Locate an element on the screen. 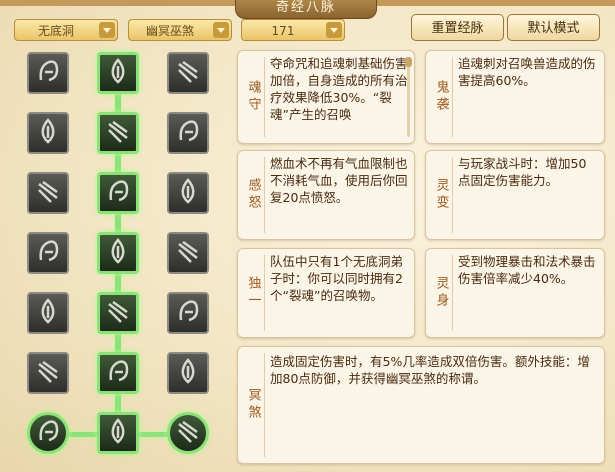 Image resolution: width=615 pixels, height=472 pixels. level-dropdown: 171 is located at coordinates (293, 30).